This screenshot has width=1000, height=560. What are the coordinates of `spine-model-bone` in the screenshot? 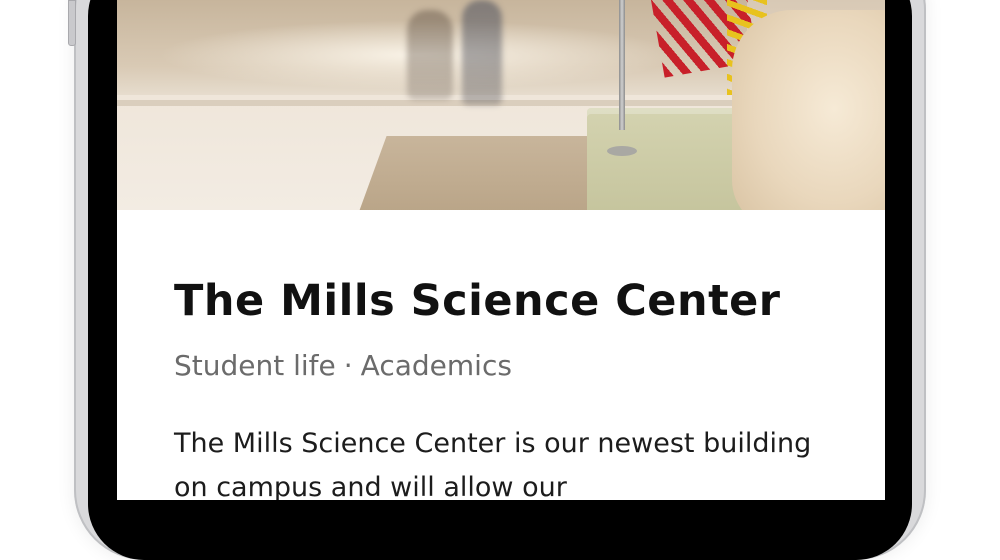 It's located at (808, 110).